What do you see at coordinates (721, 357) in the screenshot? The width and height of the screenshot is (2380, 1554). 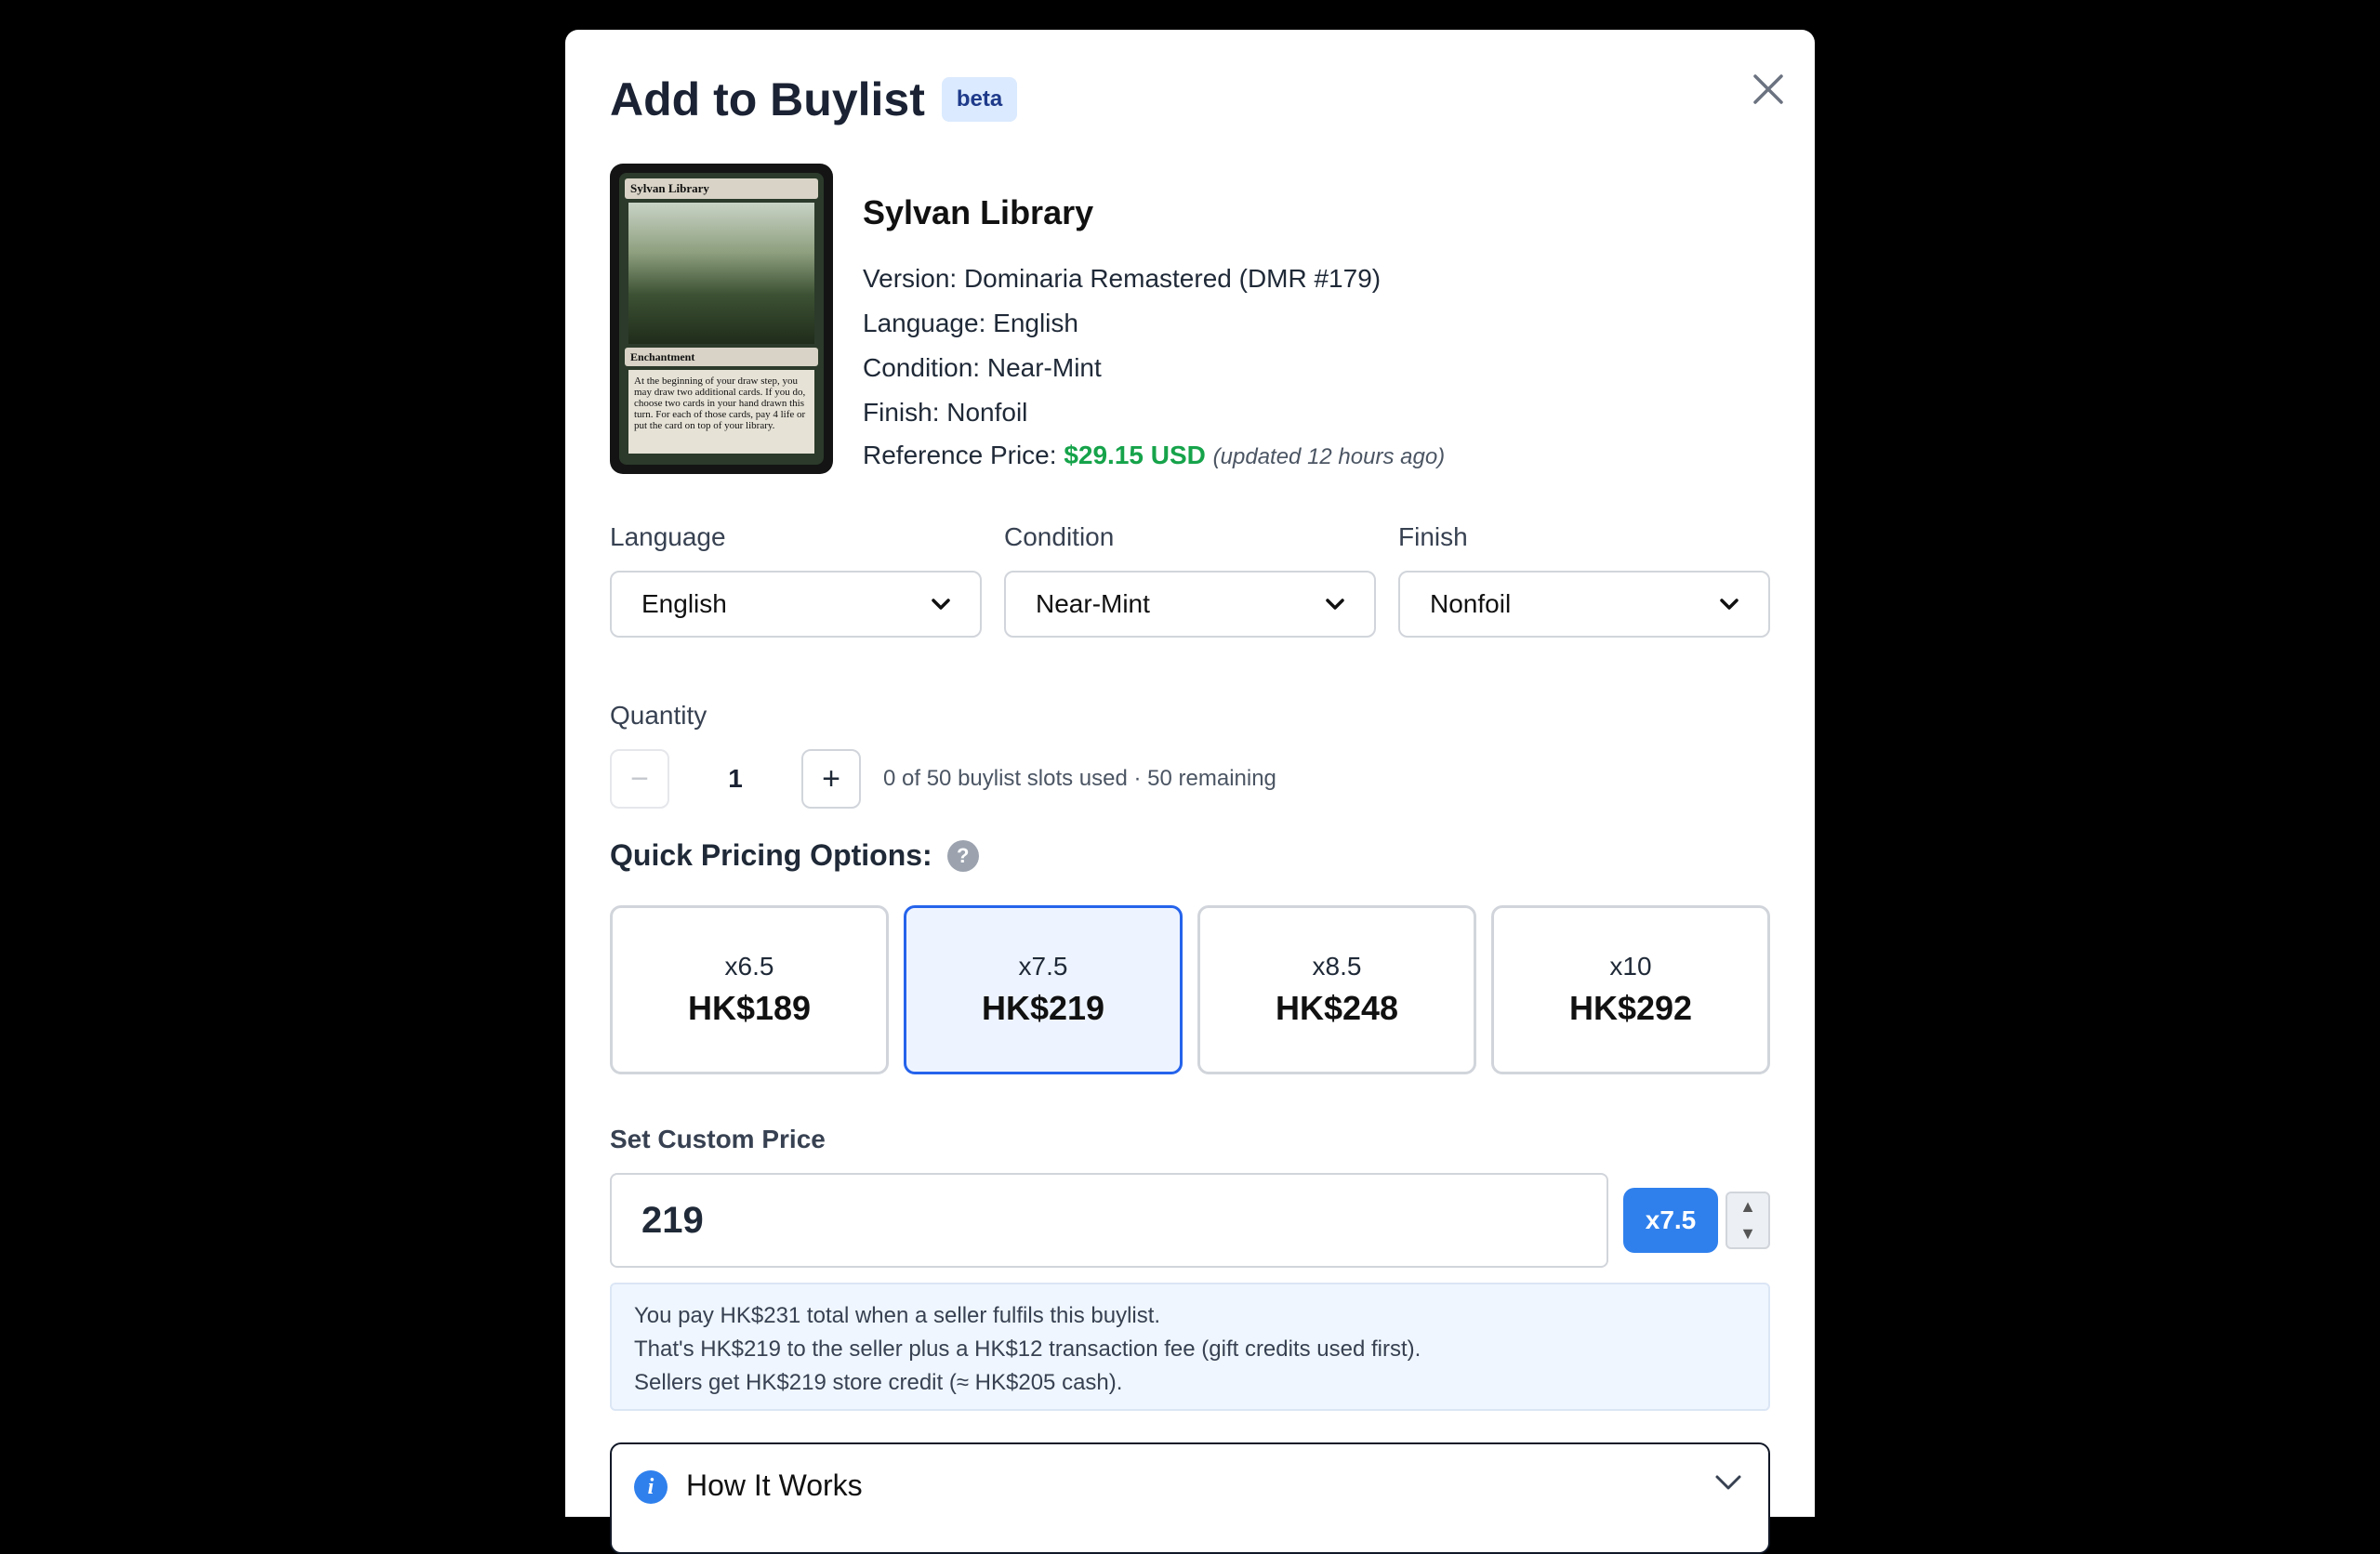 I see `card-image-type: Enchantment` at bounding box center [721, 357].